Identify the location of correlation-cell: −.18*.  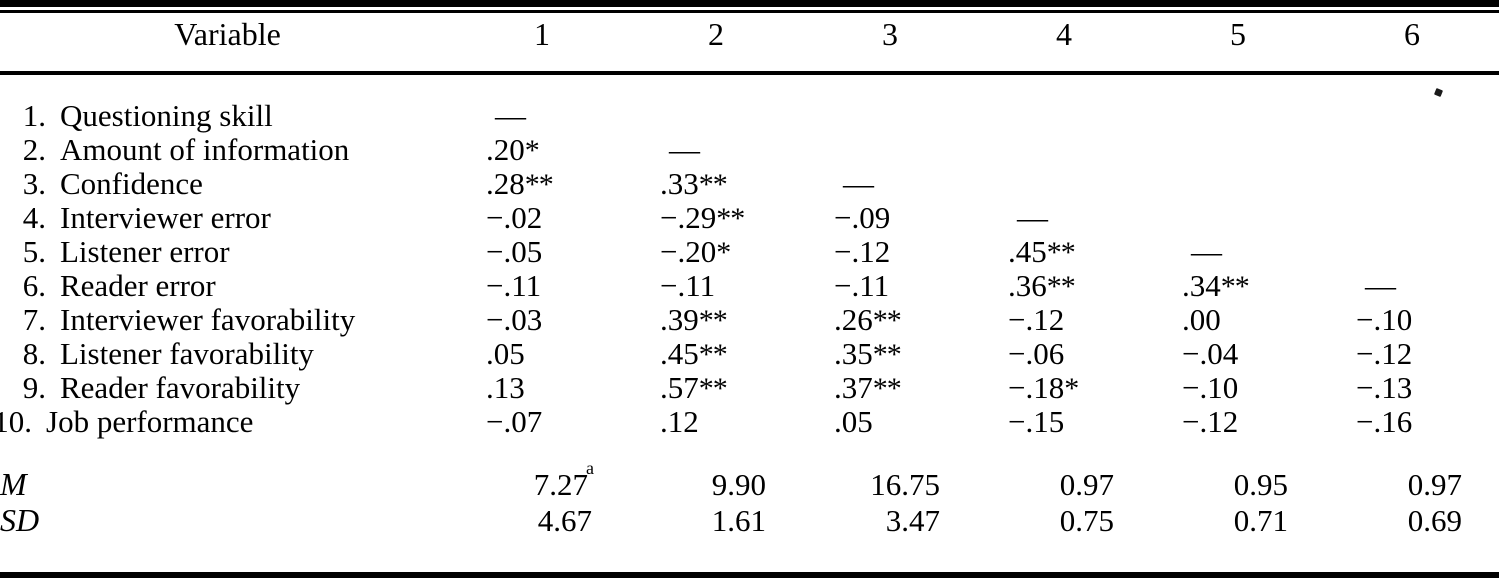
(1064, 389).